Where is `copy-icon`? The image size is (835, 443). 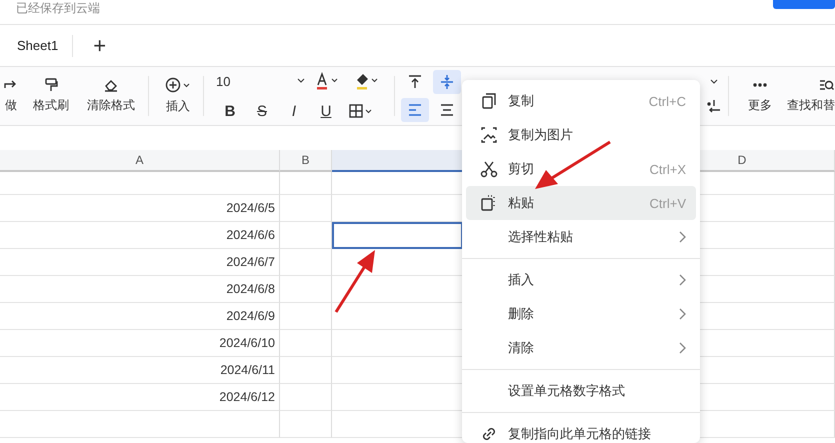
copy-icon is located at coordinates (489, 101).